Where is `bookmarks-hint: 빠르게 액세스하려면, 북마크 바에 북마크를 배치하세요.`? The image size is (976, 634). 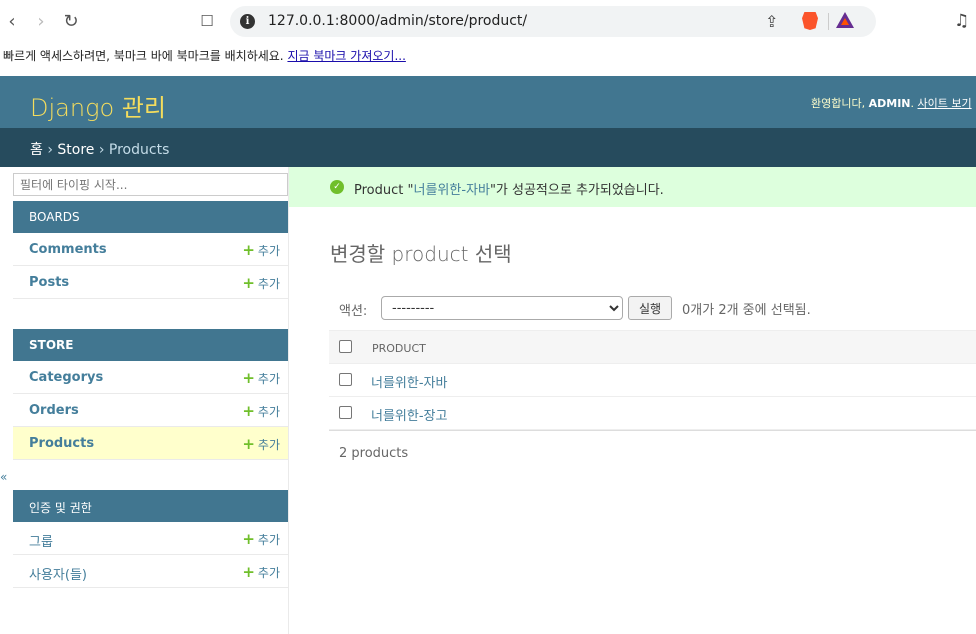 bookmarks-hint: 빠르게 액세스하려면, 북마크 바에 북마크를 배치하세요. is located at coordinates (143, 56).